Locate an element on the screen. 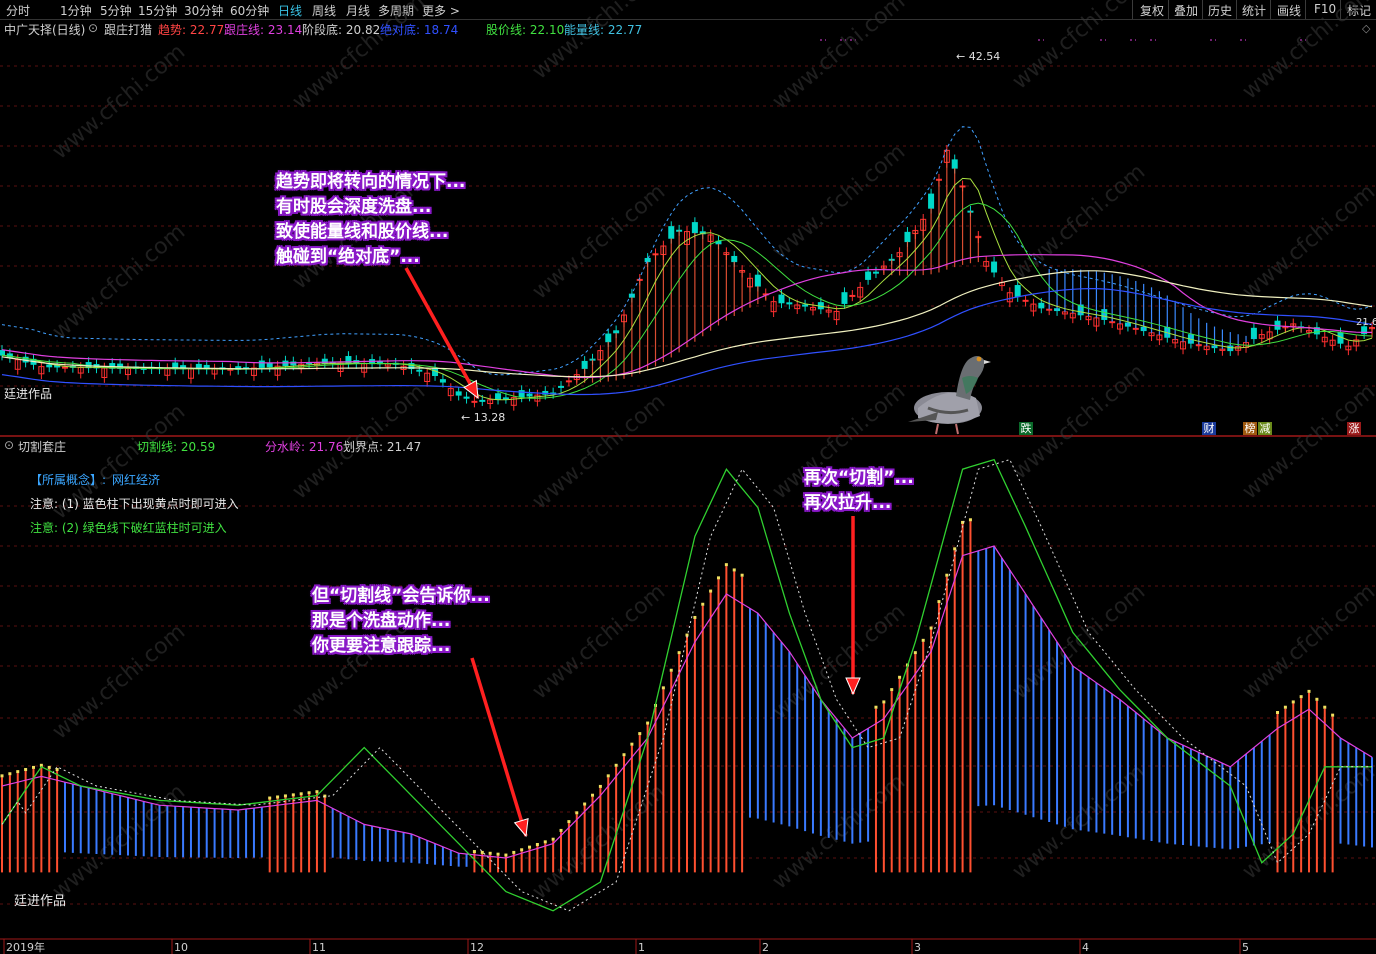 This screenshot has height=954, width=1376. sub-collapse-icon: ⊙ is located at coordinates (9, 445).